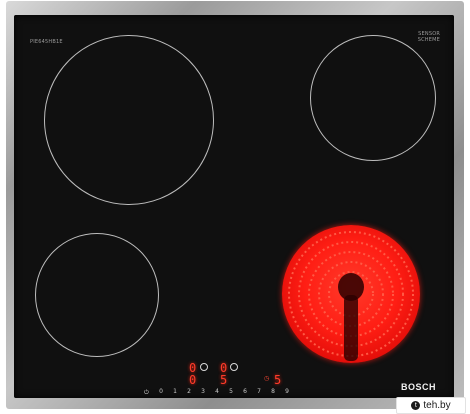 The height and width of the screenshot is (414, 470). I want to click on timer-icon: ◷, so click(266, 378).